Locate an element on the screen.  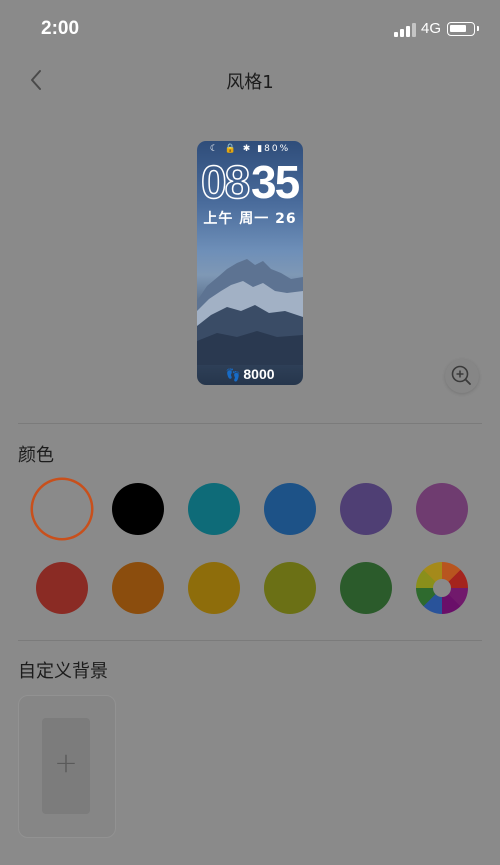
band-time: 08 35 is located at coordinates (250, 182).